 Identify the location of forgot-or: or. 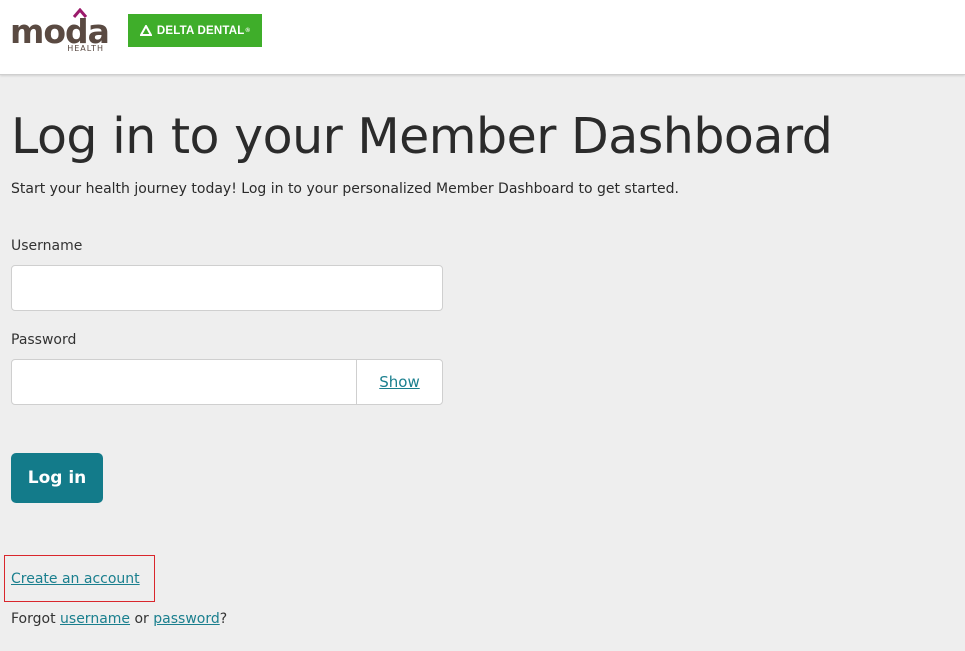
(142, 619).